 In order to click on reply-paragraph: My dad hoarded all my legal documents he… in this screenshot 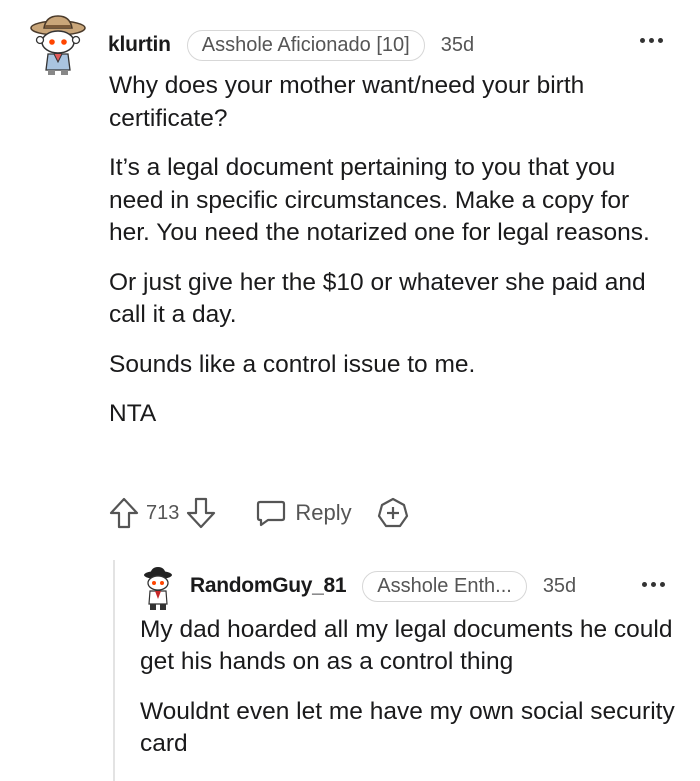, I will do `click(406, 645)`.